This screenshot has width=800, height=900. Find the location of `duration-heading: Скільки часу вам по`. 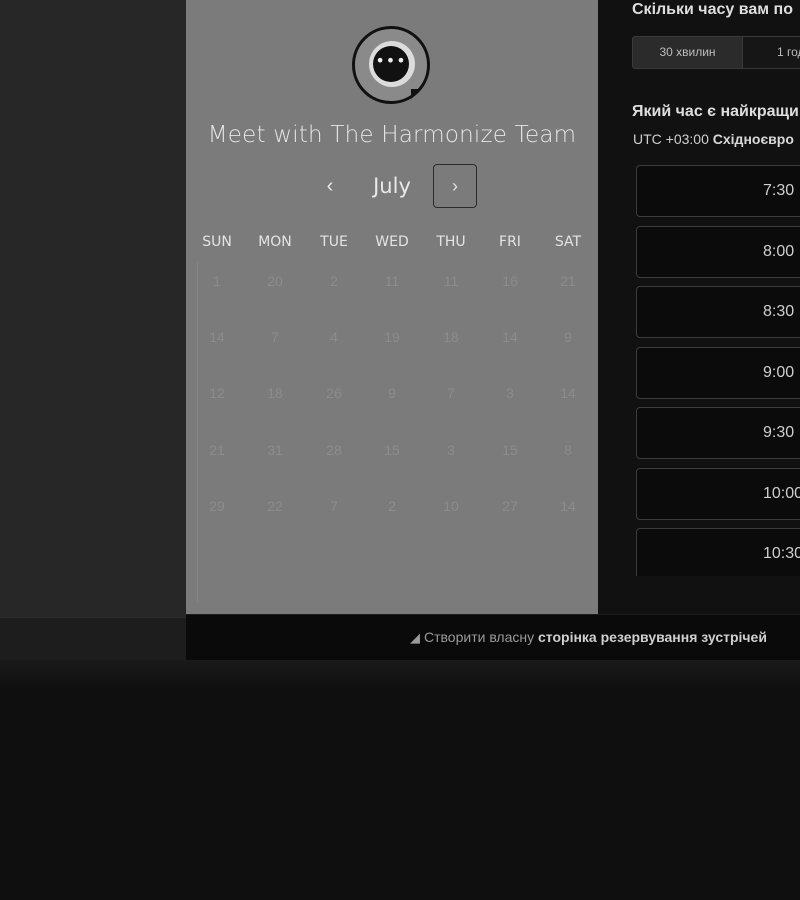

duration-heading: Скільки часу вам по is located at coordinates (712, 9).